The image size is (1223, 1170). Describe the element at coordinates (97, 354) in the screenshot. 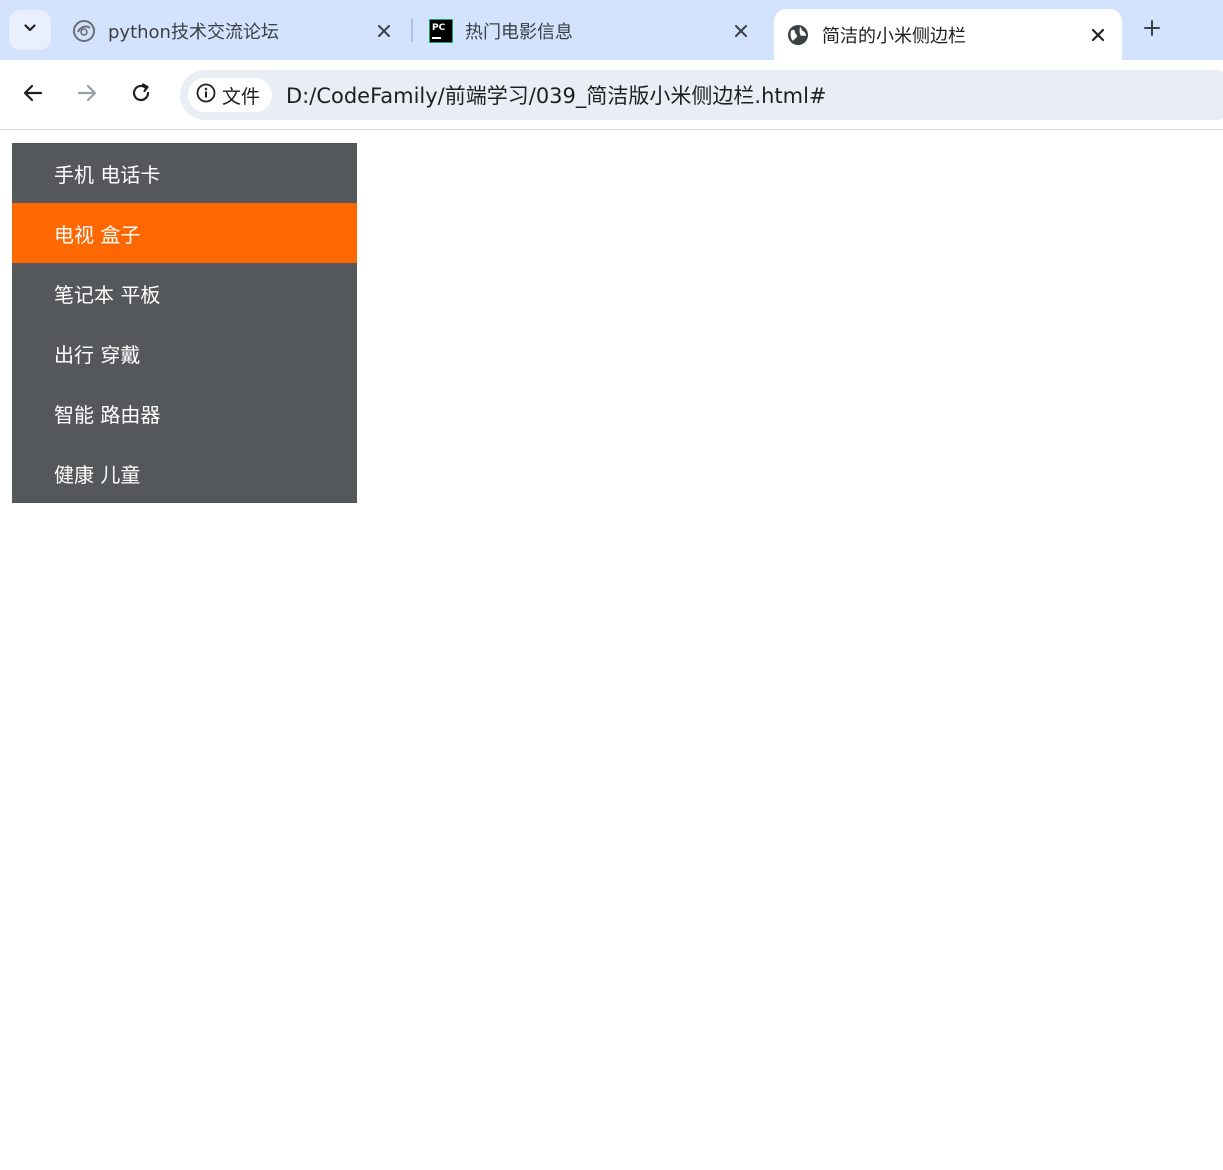

I see `sidebar-item-label: 出行 穿戴` at that location.